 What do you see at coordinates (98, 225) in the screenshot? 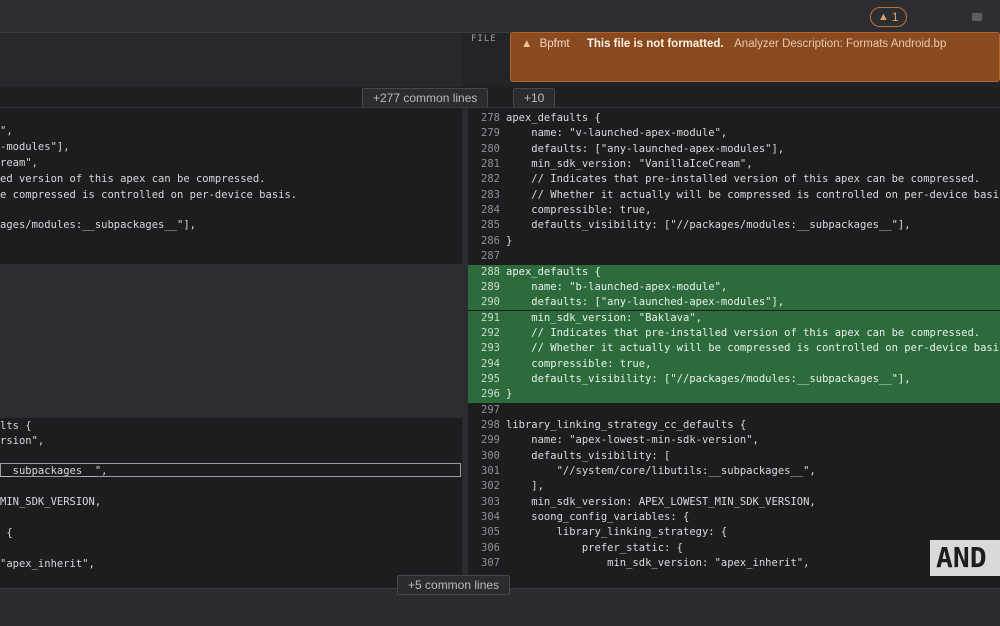
I see `left-code-line: ages/modules:__subpackages__"],` at bounding box center [98, 225].